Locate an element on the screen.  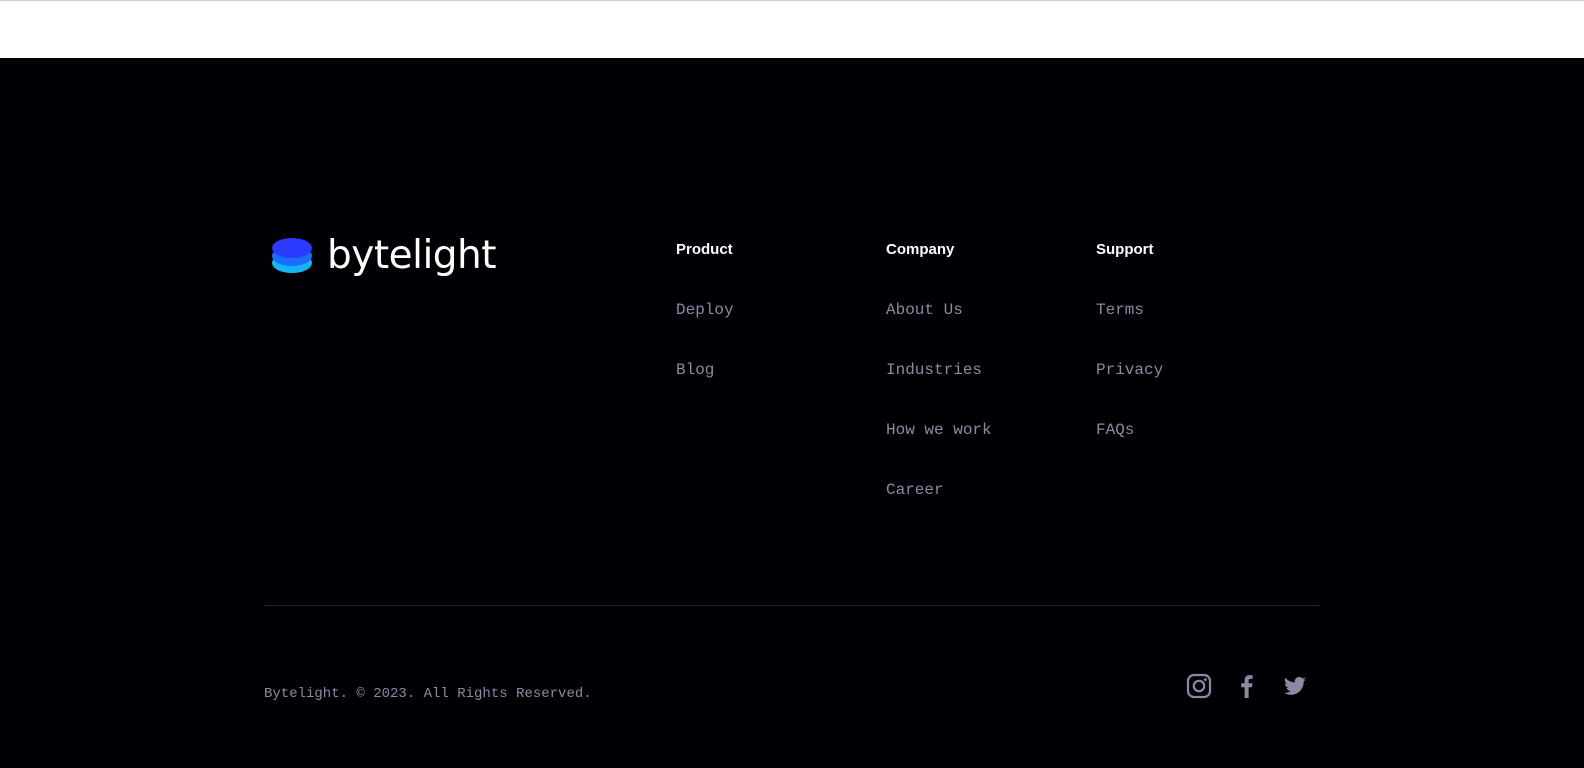
social-links is located at coordinates (1247, 686).